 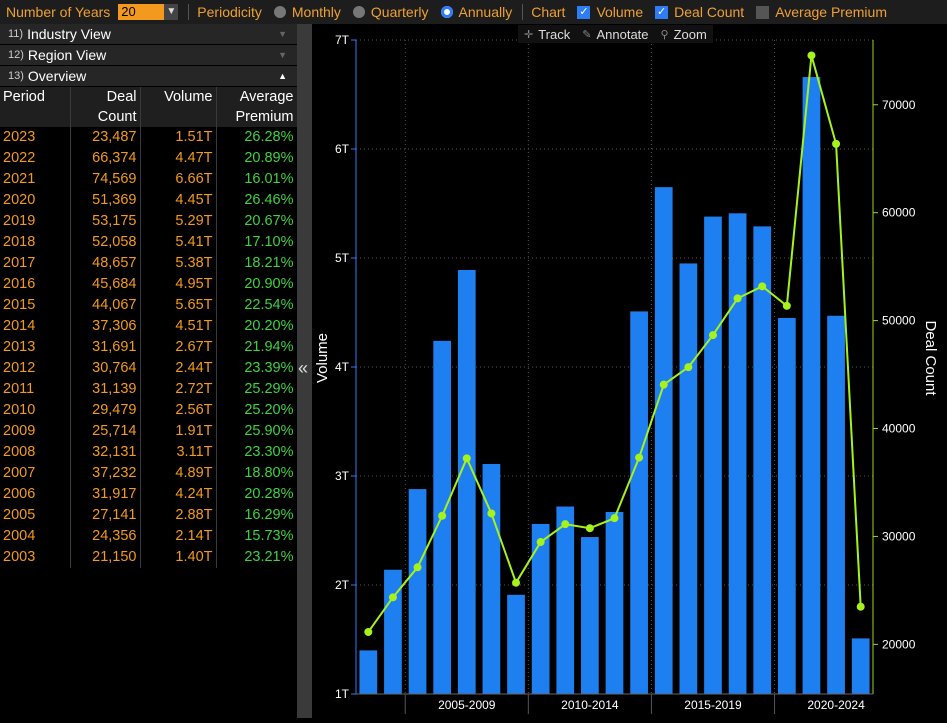 What do you see at coordinates (282, 76) in the screenshot?
I see `chevron-up-icon: ▲` at bounding box center [282, 76].